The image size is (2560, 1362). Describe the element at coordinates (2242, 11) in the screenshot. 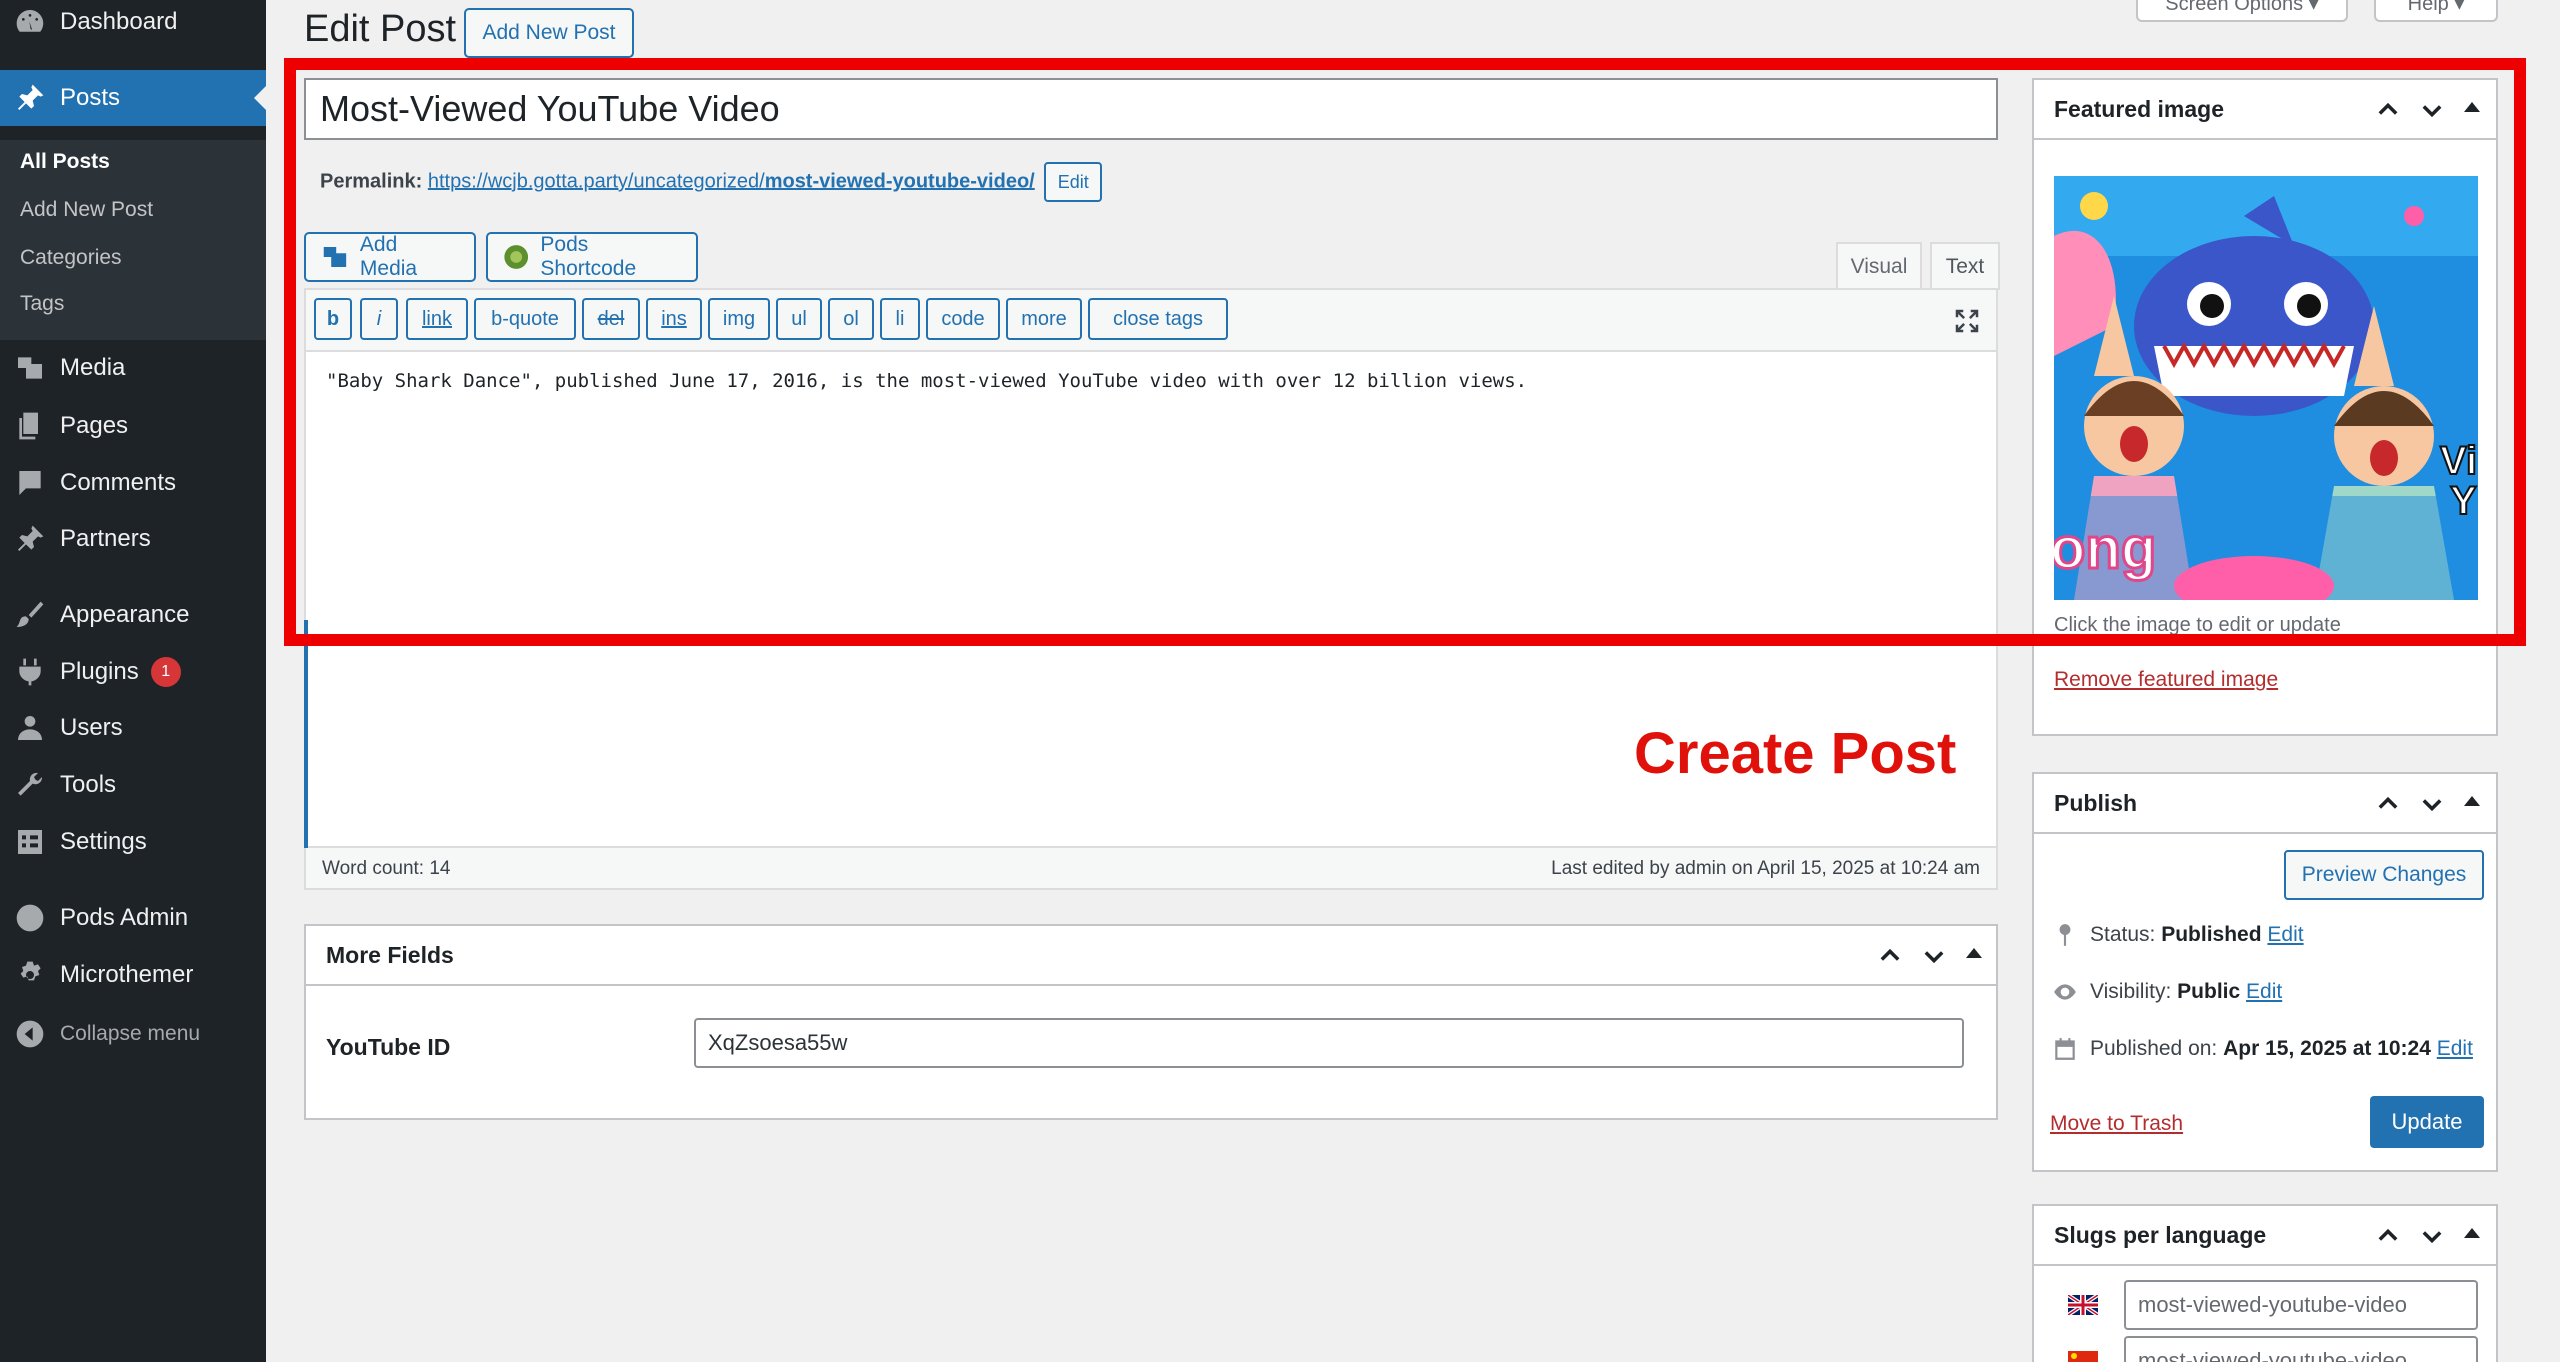

I see `screen-options-tab: Screen Options ▾` at that location.